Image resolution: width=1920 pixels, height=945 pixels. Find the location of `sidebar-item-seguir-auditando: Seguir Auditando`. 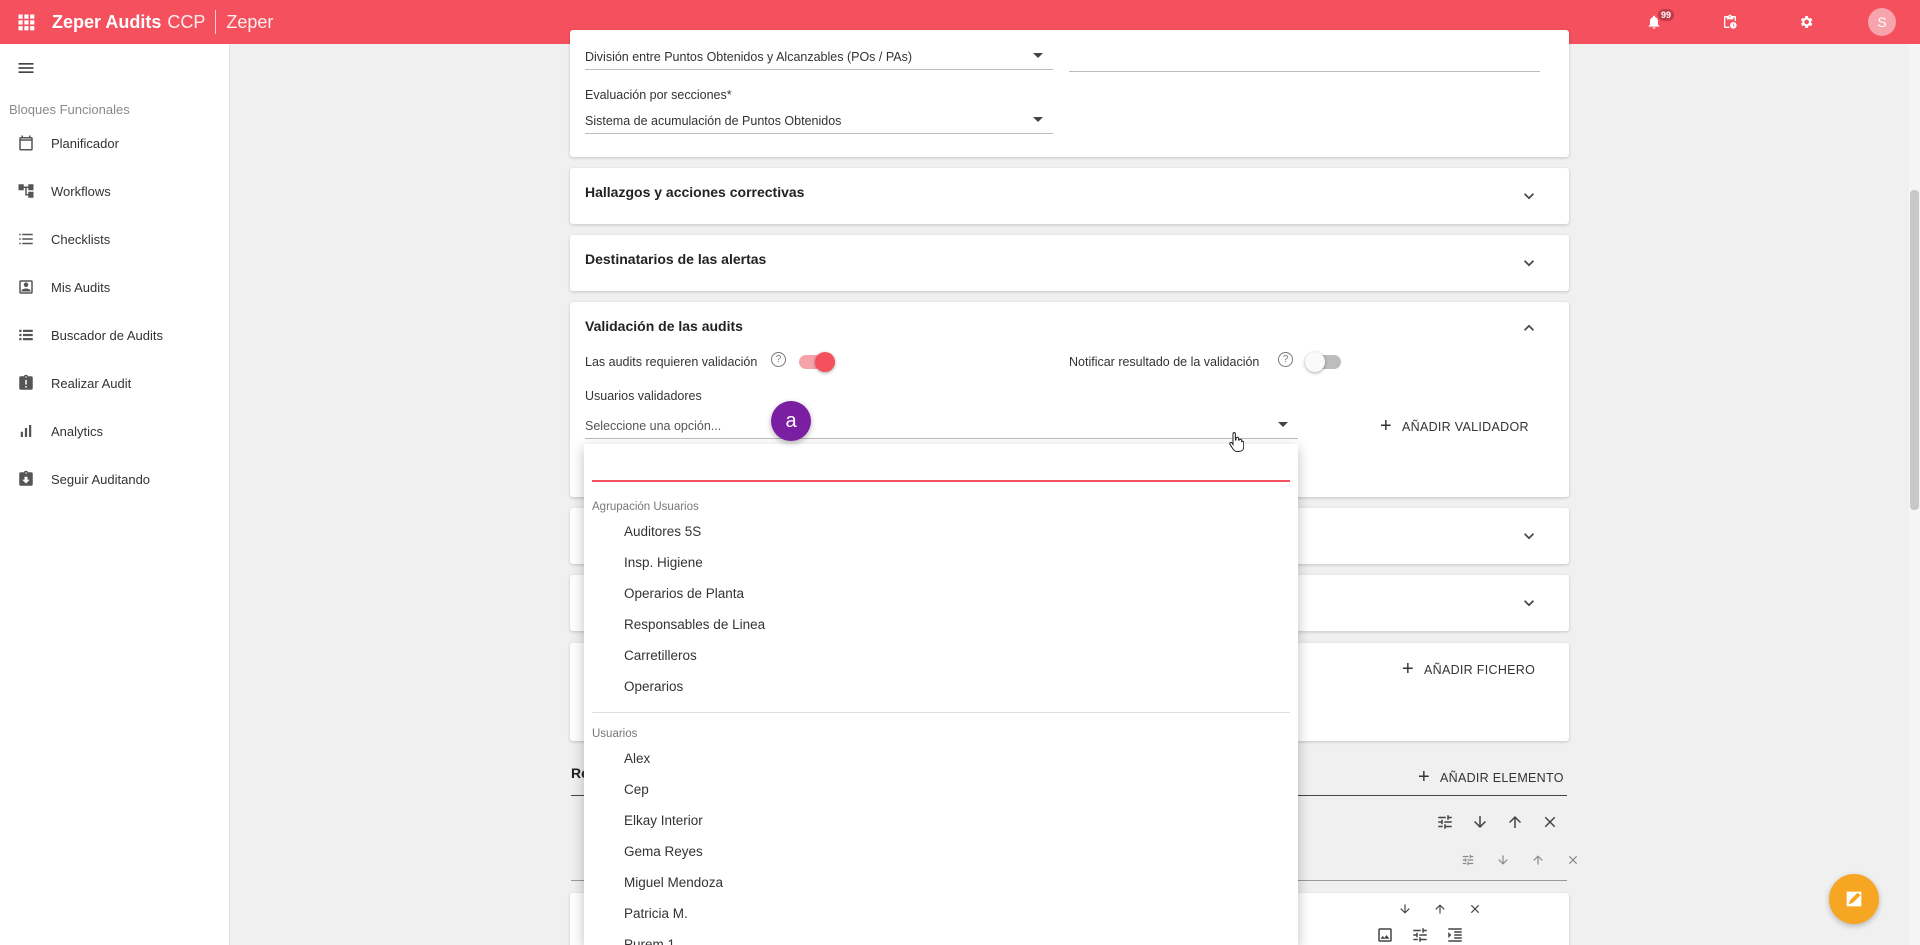

sidebar-item-seguir-auditando: Seguir Auditando is located at coordinates (114, 479).